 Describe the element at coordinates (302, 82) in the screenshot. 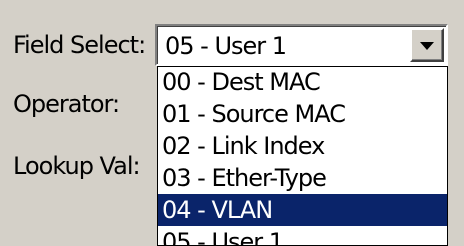

I see `option-dest-mac: 00 - Dest MAC` at that location.